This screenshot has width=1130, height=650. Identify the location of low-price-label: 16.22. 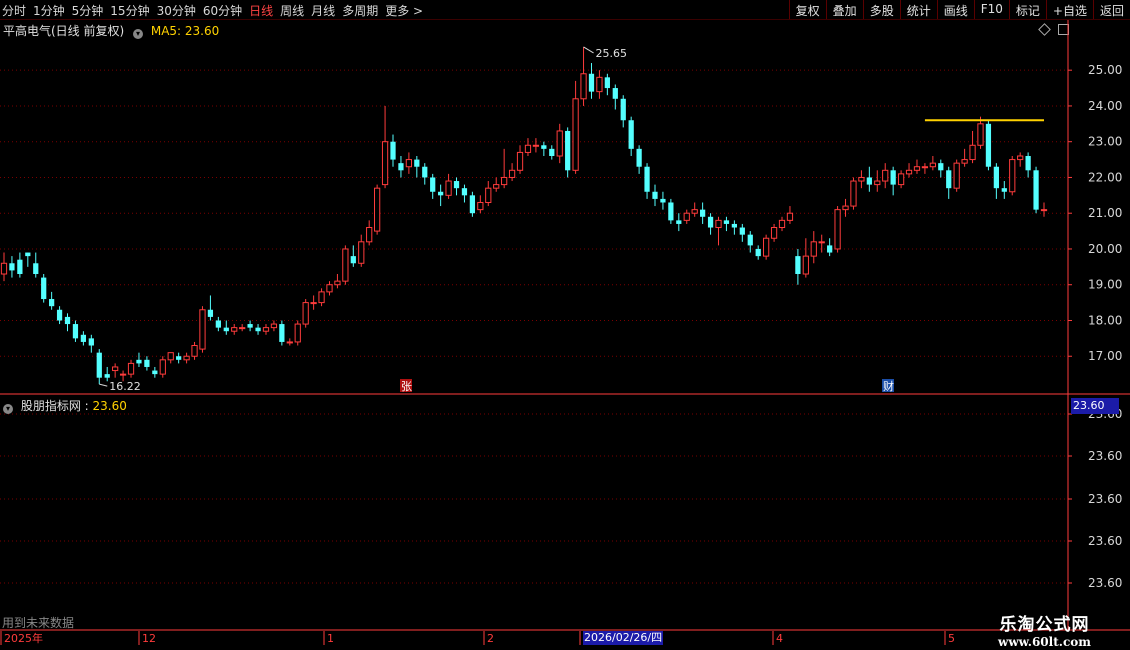
(125, 386).